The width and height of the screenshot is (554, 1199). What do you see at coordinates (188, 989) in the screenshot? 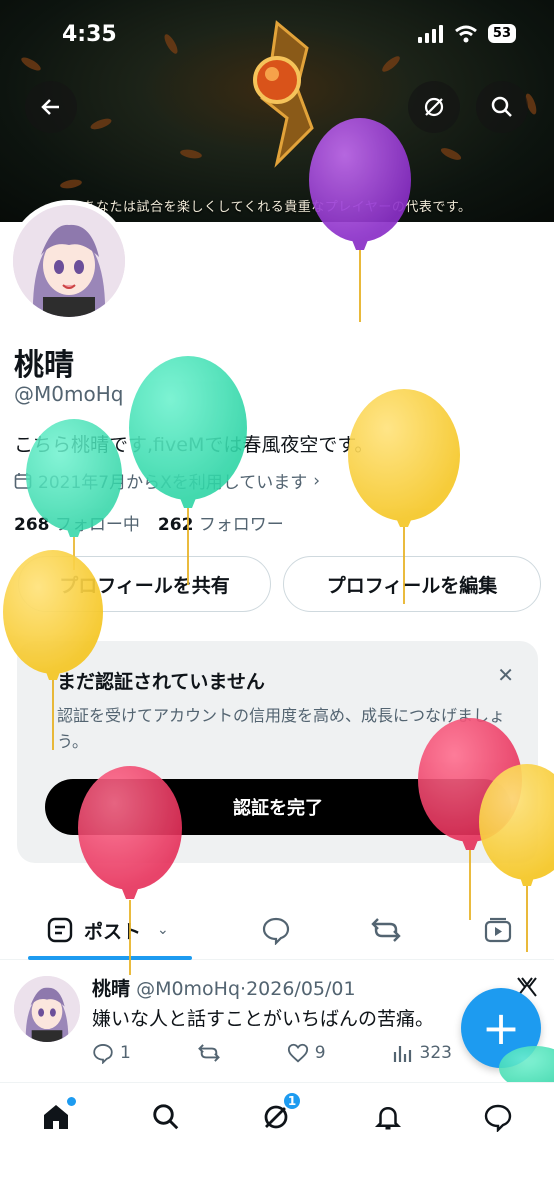
I see `post-author-handle: @M0moHq` at bounding box center [188, 989].